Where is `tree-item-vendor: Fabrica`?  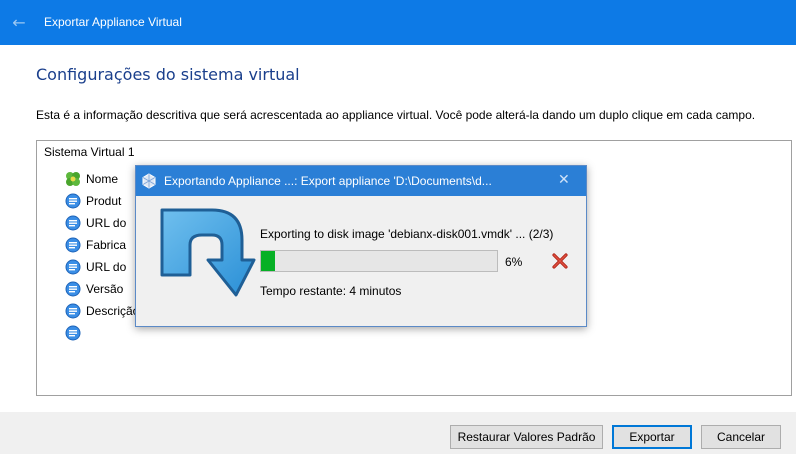 tree-item-vendor: Fabrica is located at coordinates (95, 245).